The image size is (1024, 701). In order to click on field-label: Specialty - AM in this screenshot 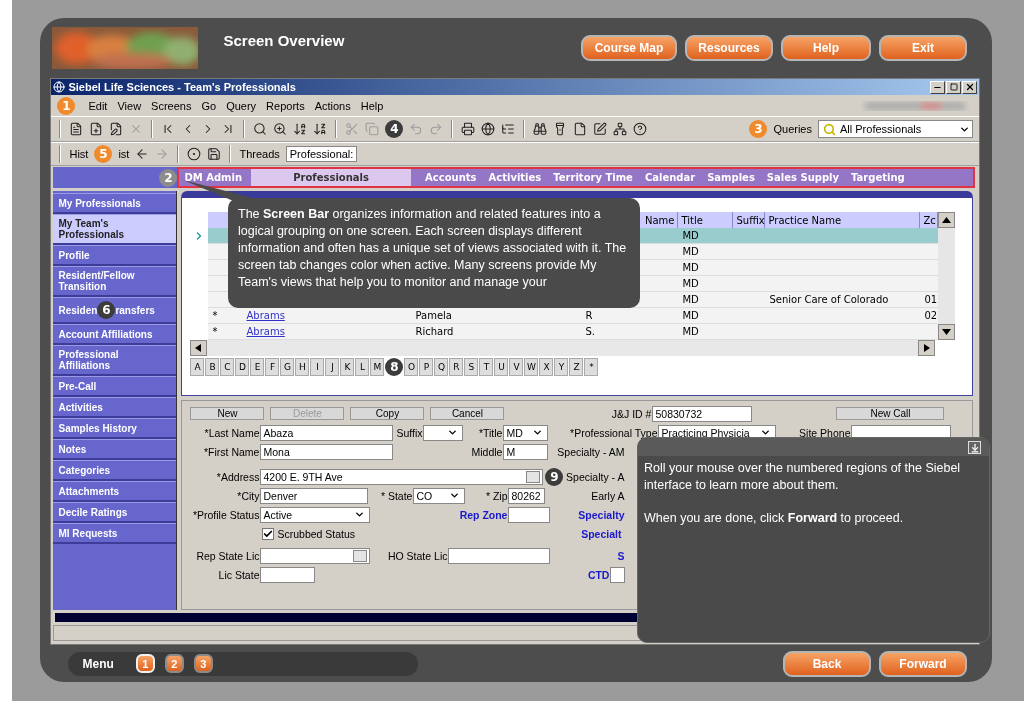, I will do `click(591, 451)`.